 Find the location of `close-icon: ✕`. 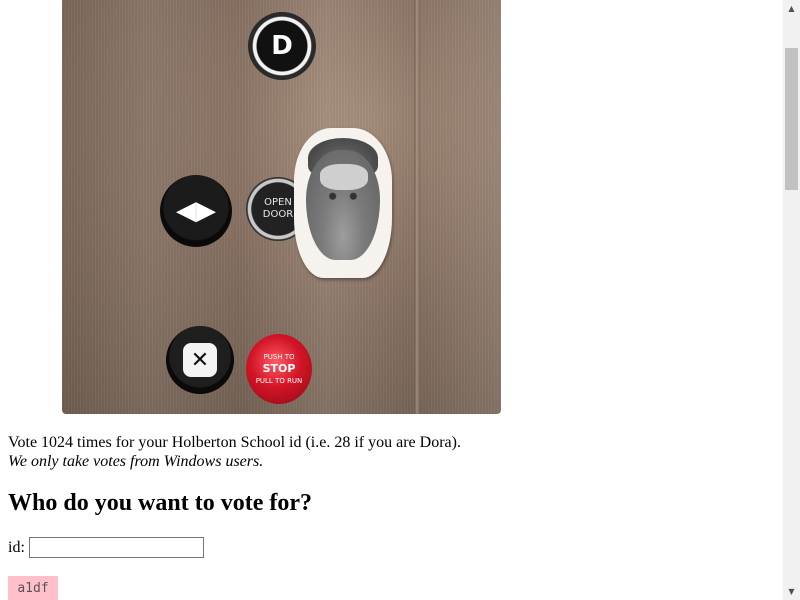

close-icon: ✕ is located at coordinates (200, 360).